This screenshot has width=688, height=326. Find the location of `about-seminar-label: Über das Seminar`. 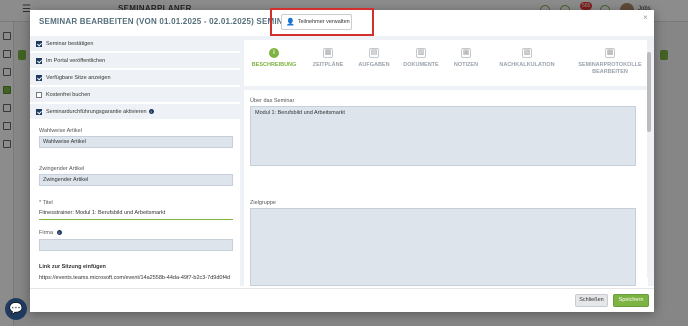

about-seminar-label: Über das Seminar is located at coordinates (272, 101).